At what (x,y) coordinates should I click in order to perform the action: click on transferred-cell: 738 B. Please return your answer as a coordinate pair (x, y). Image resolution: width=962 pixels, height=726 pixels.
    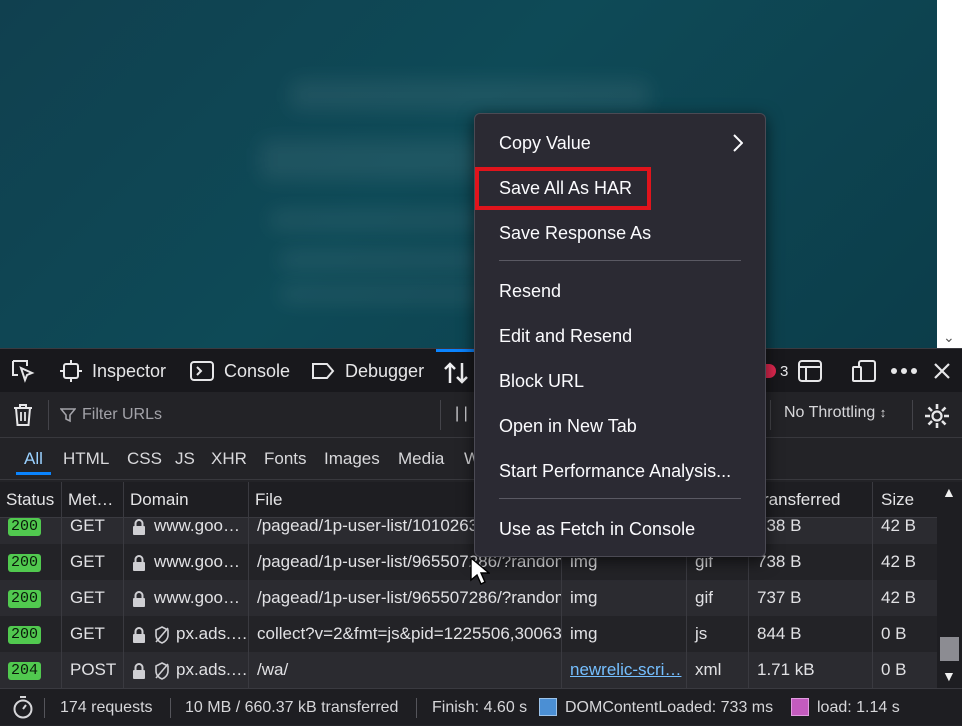
    Looking at the image, I should click on (811, 531).